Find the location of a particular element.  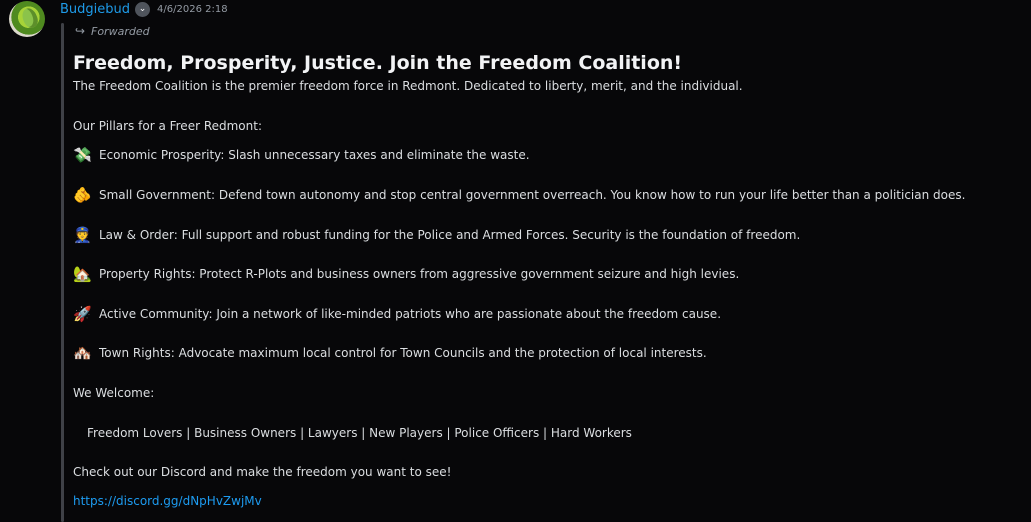

discord-invite-link: https://discord.gg/dNpHvZwjMv is located at coordinates (167, 501).